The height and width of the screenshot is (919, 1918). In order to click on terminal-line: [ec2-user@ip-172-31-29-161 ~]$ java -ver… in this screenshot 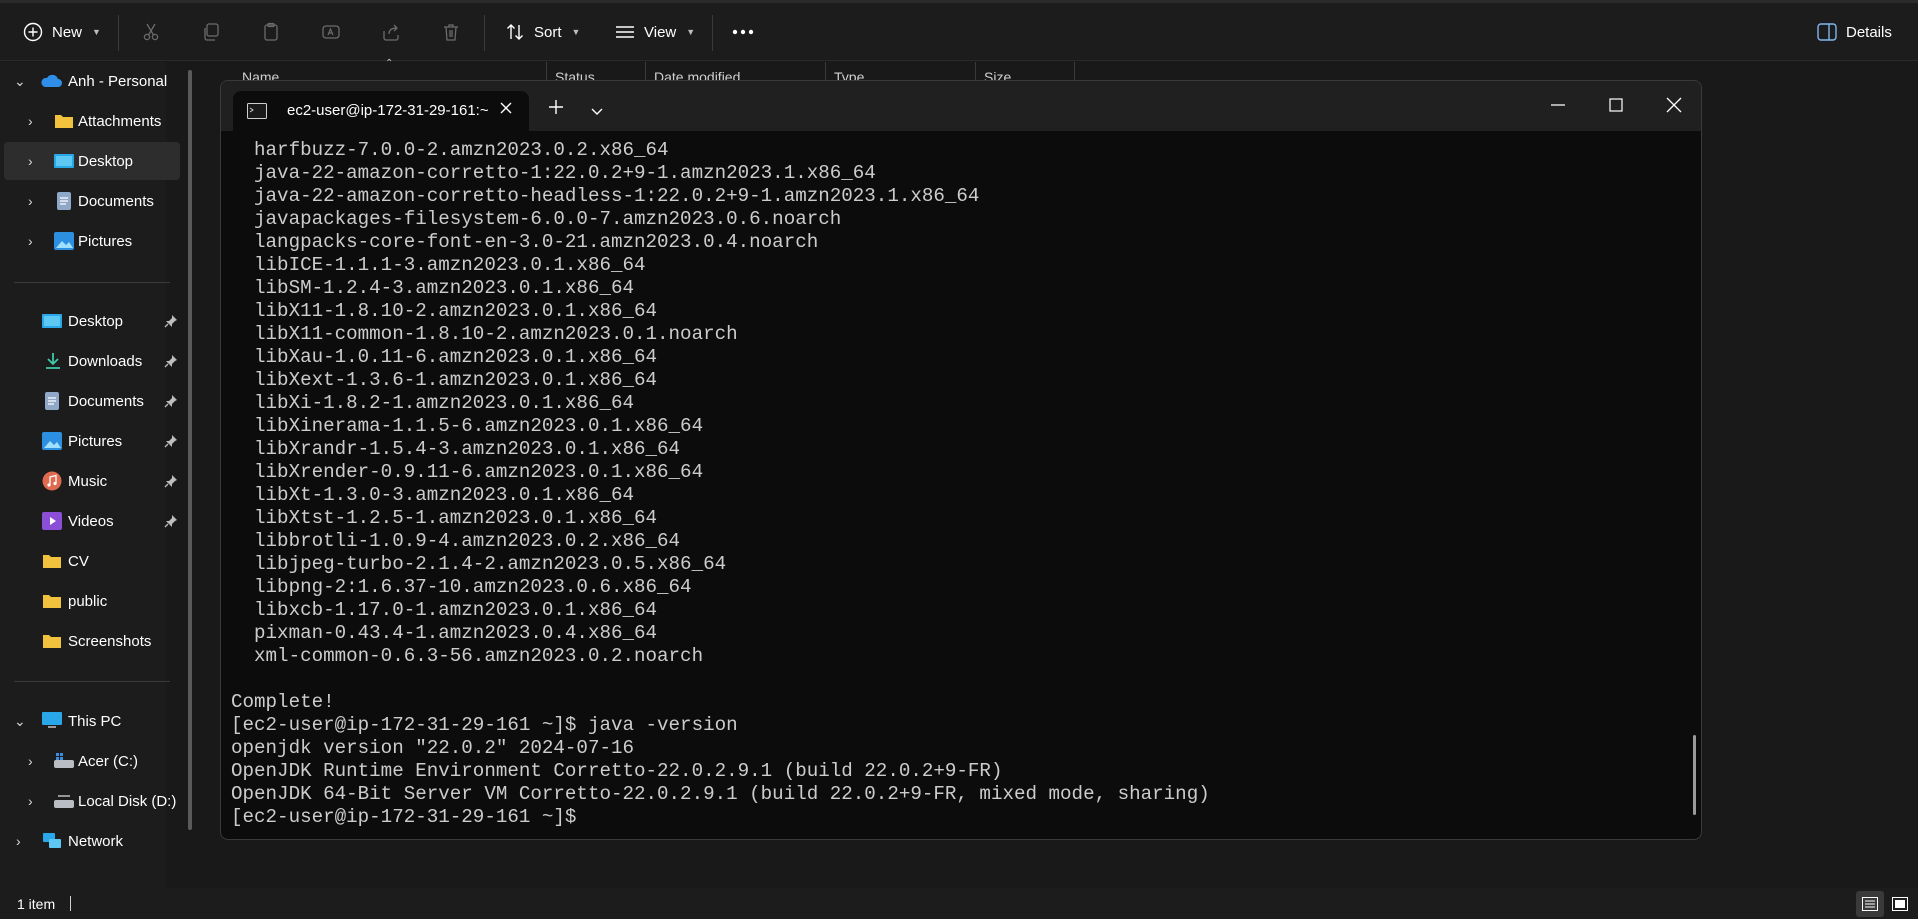, I will do `click(484, 725)`.